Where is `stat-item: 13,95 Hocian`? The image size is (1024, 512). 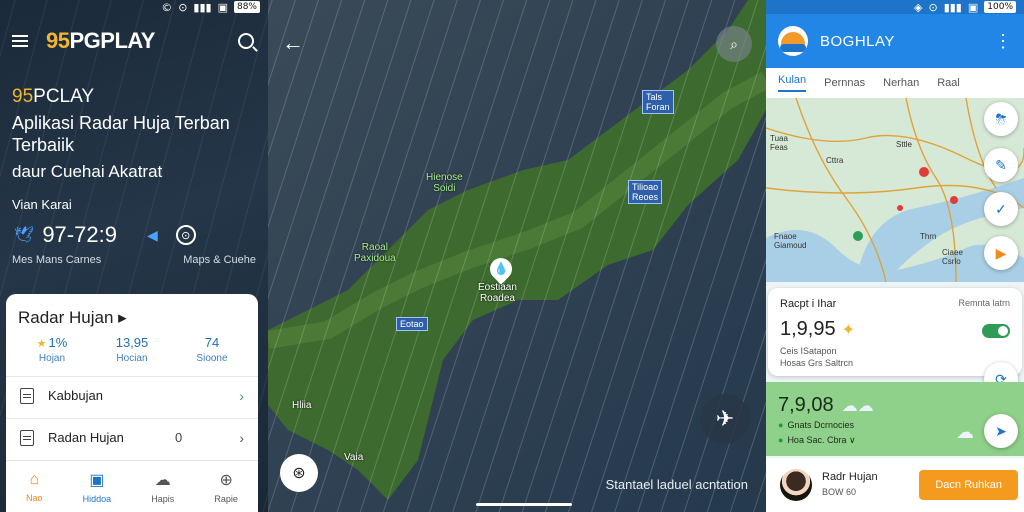 stat-item: 13,95 Hocian is located at coordinates (132, 349).